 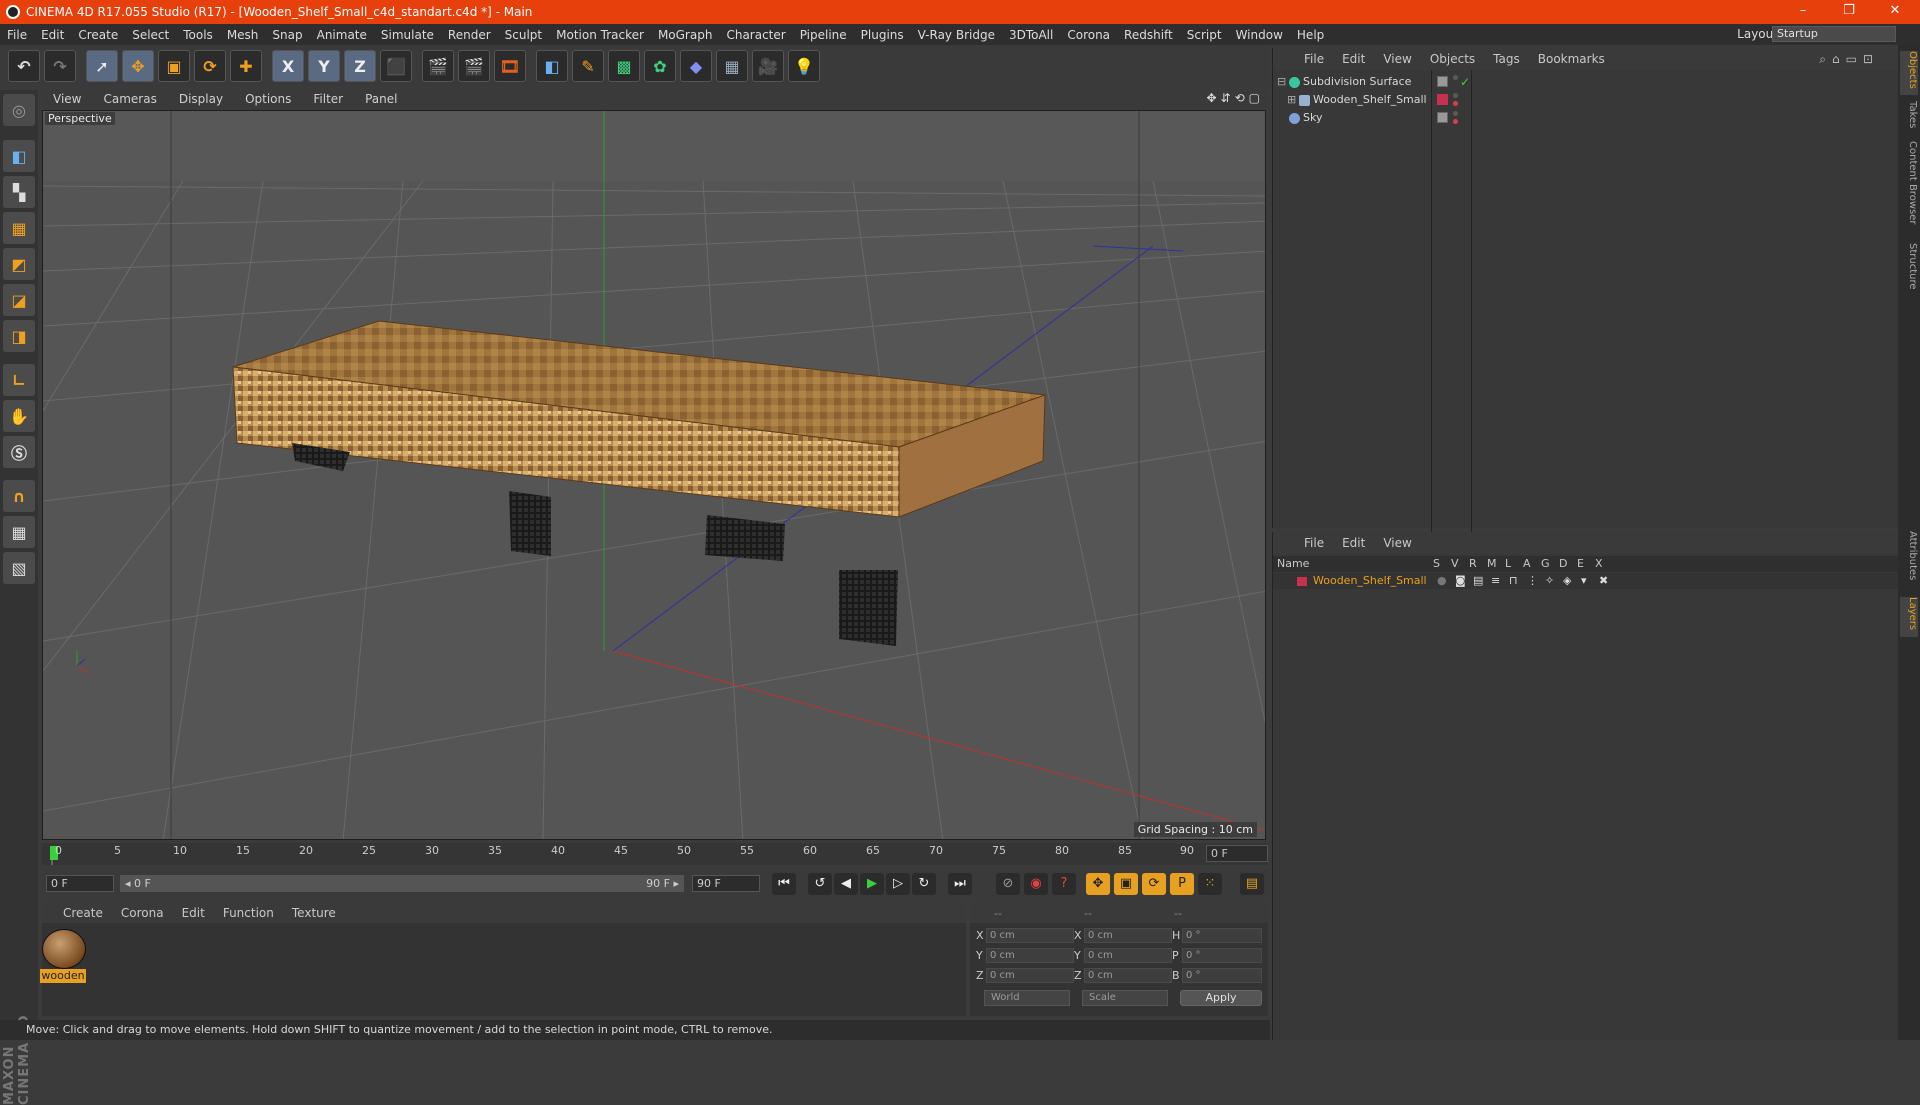 I want to click on current-frame-field: 0 F, so click(x=1237, y=853).